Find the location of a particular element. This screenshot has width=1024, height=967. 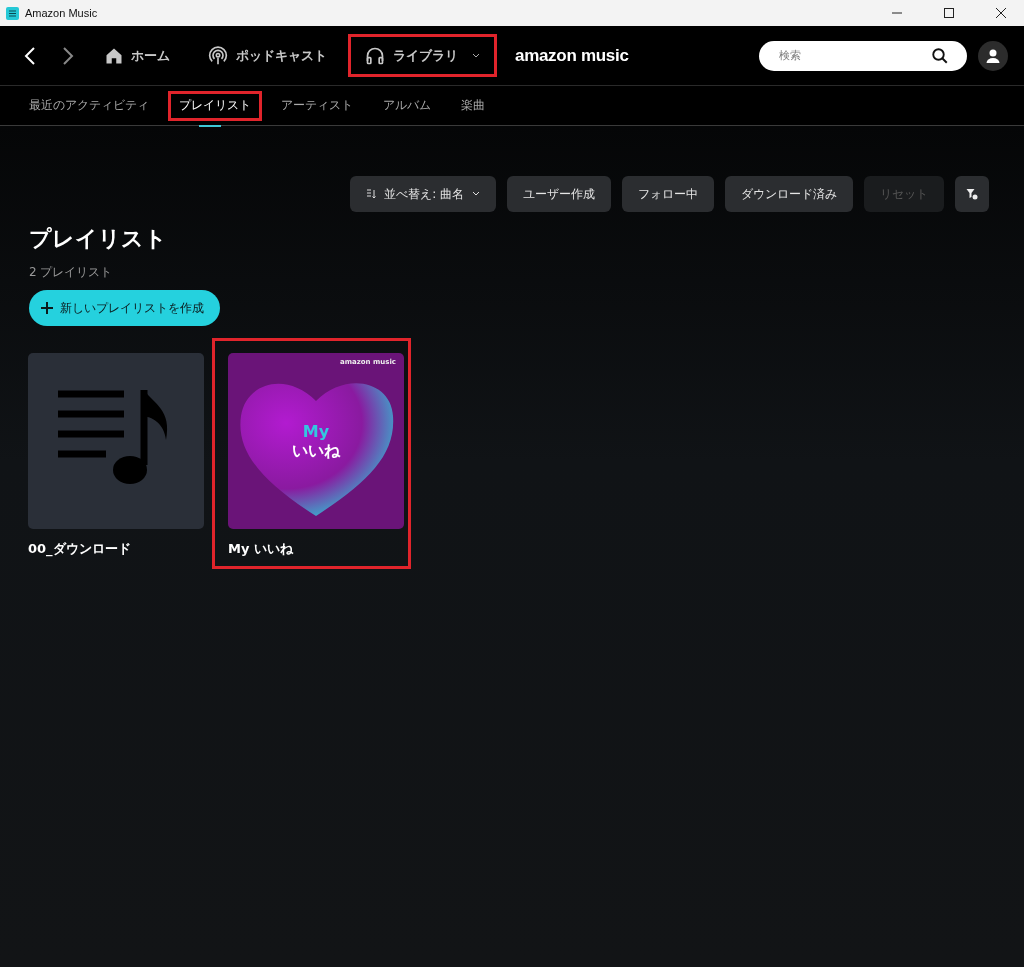

close-icon is located at coordinates (1001, 13).